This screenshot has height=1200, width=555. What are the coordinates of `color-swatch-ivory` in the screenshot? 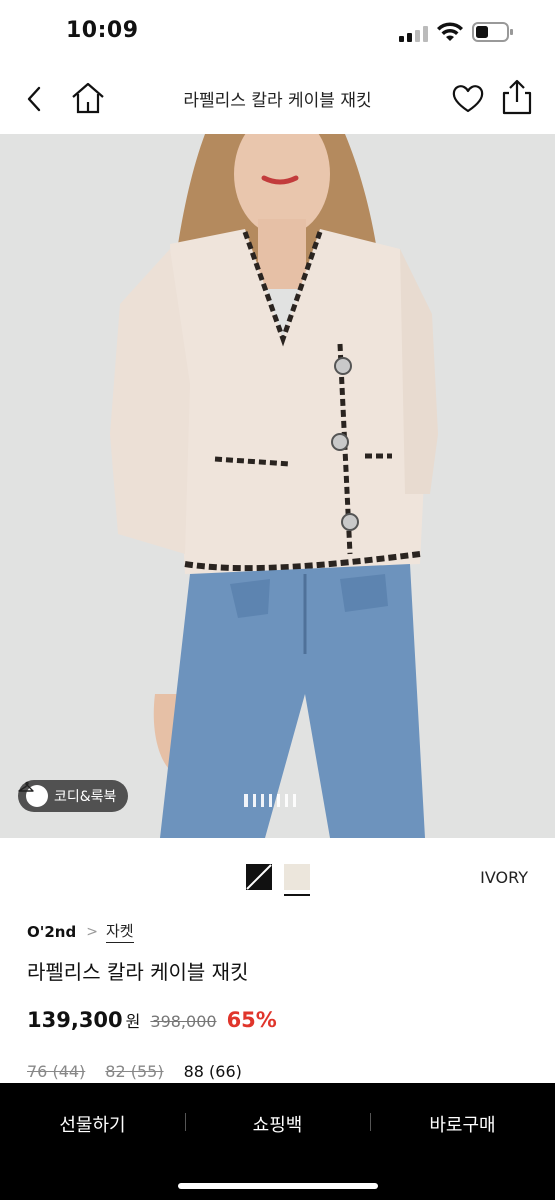 It's located at (297, 880).